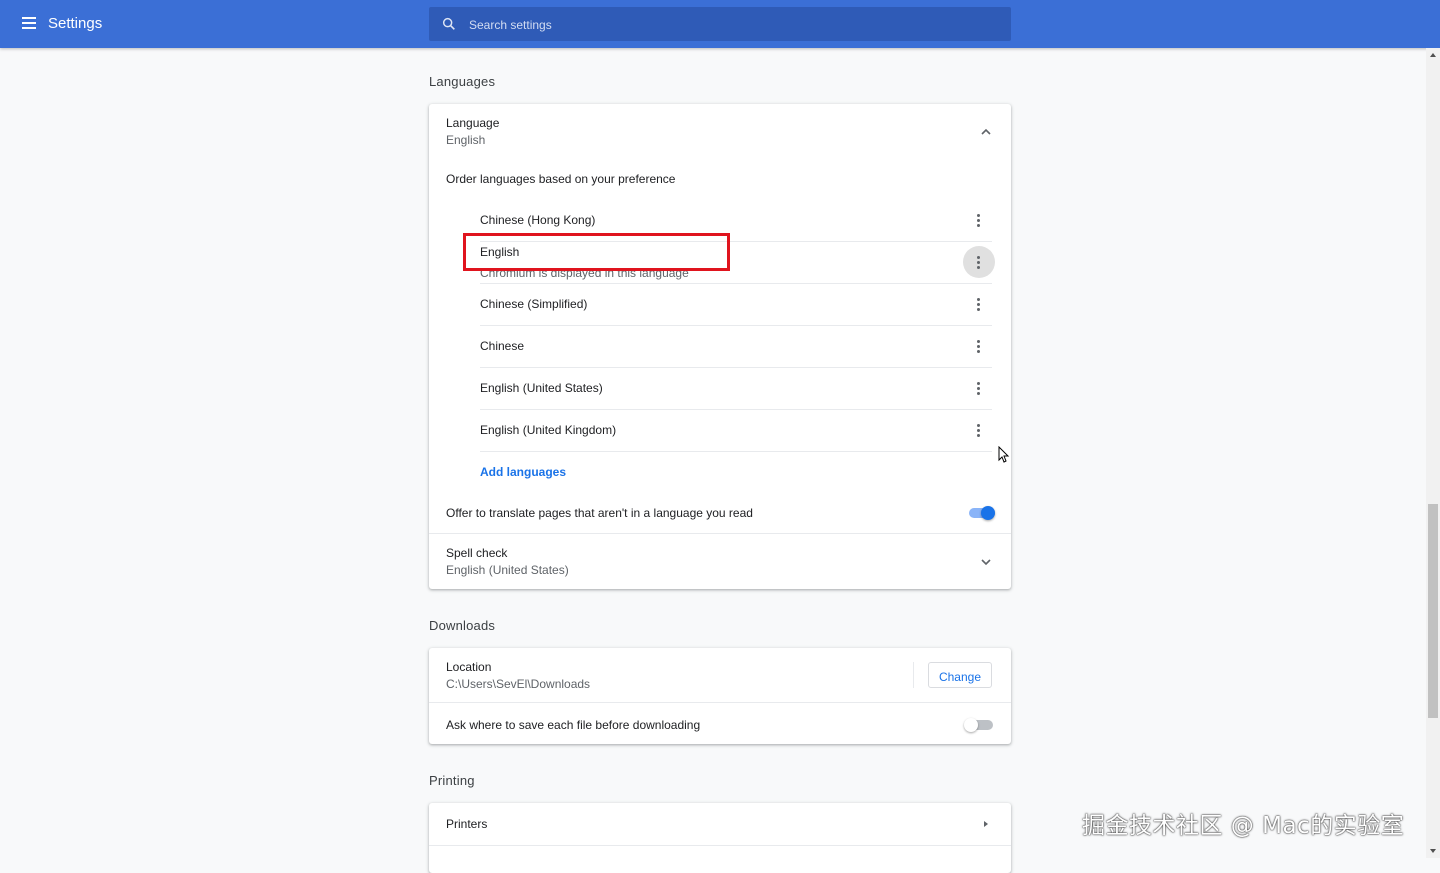  Describe the element at coordinates (561, 179) in the screenshot. I see `order-languages-label: Order languages based on your preference` at that location.